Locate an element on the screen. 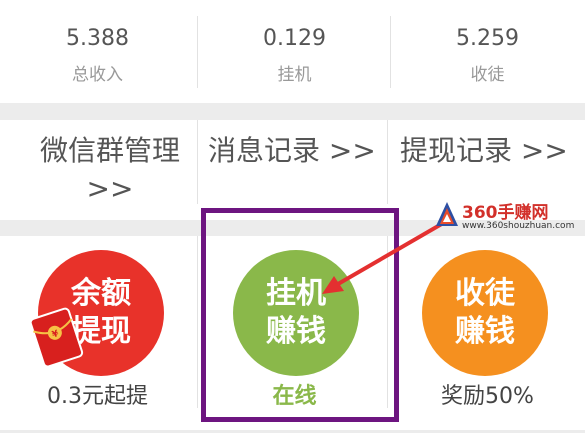 The height and width of the screenshot is (433, 585). stat-value: 0.129 is located at coordinates (294, 38).